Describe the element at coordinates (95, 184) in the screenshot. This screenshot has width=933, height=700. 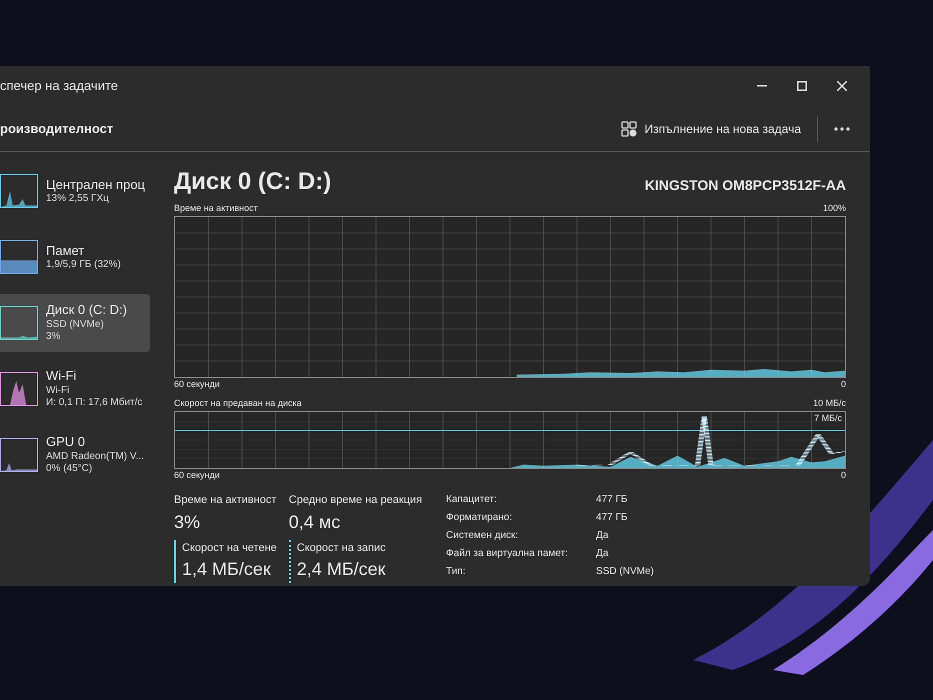
I see `item-name: Централен проц` at that location.